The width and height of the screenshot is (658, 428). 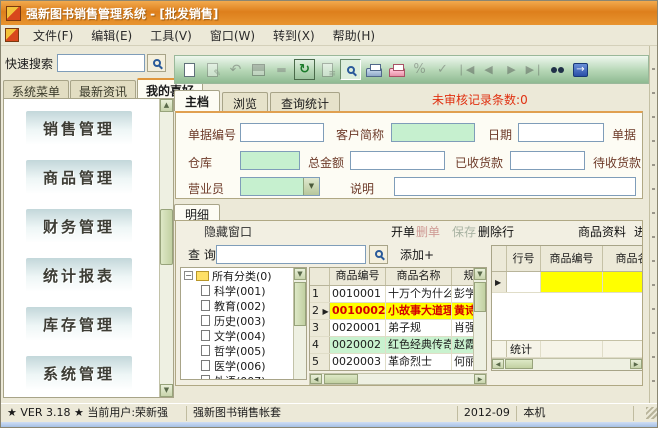 I want to click on tree-node-science: 科学(001), so click(x=243, y=290).